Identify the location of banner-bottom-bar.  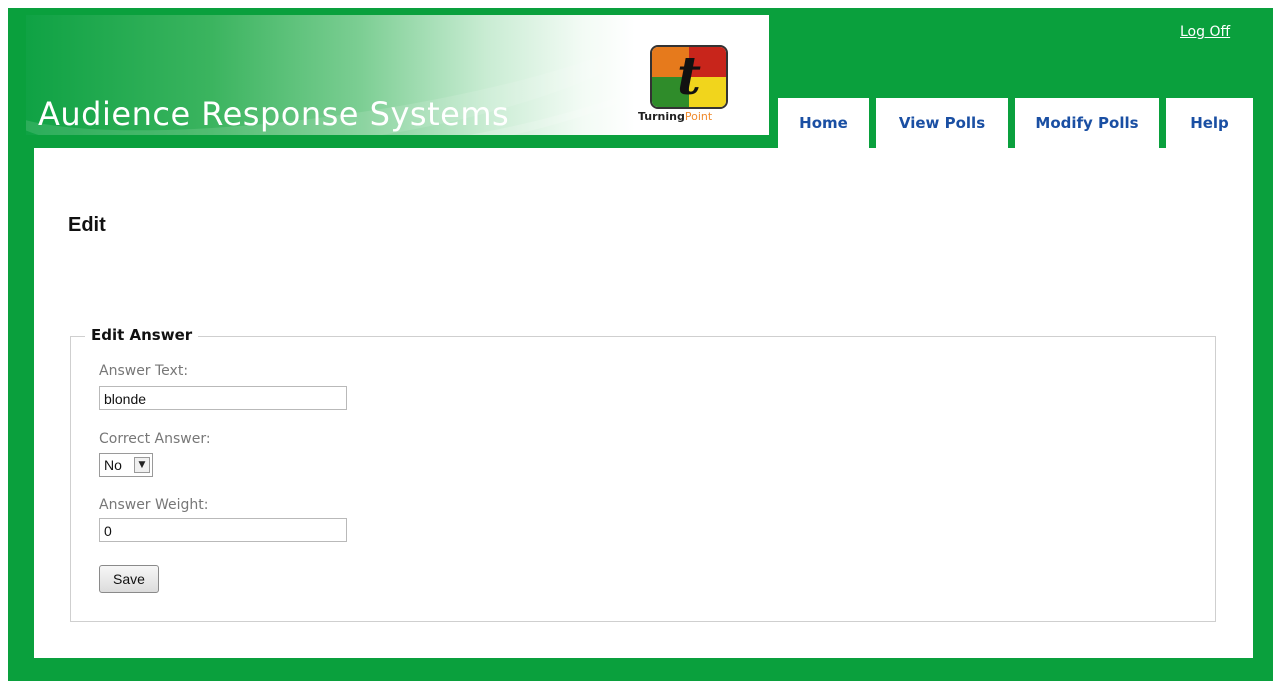
(397, 137).